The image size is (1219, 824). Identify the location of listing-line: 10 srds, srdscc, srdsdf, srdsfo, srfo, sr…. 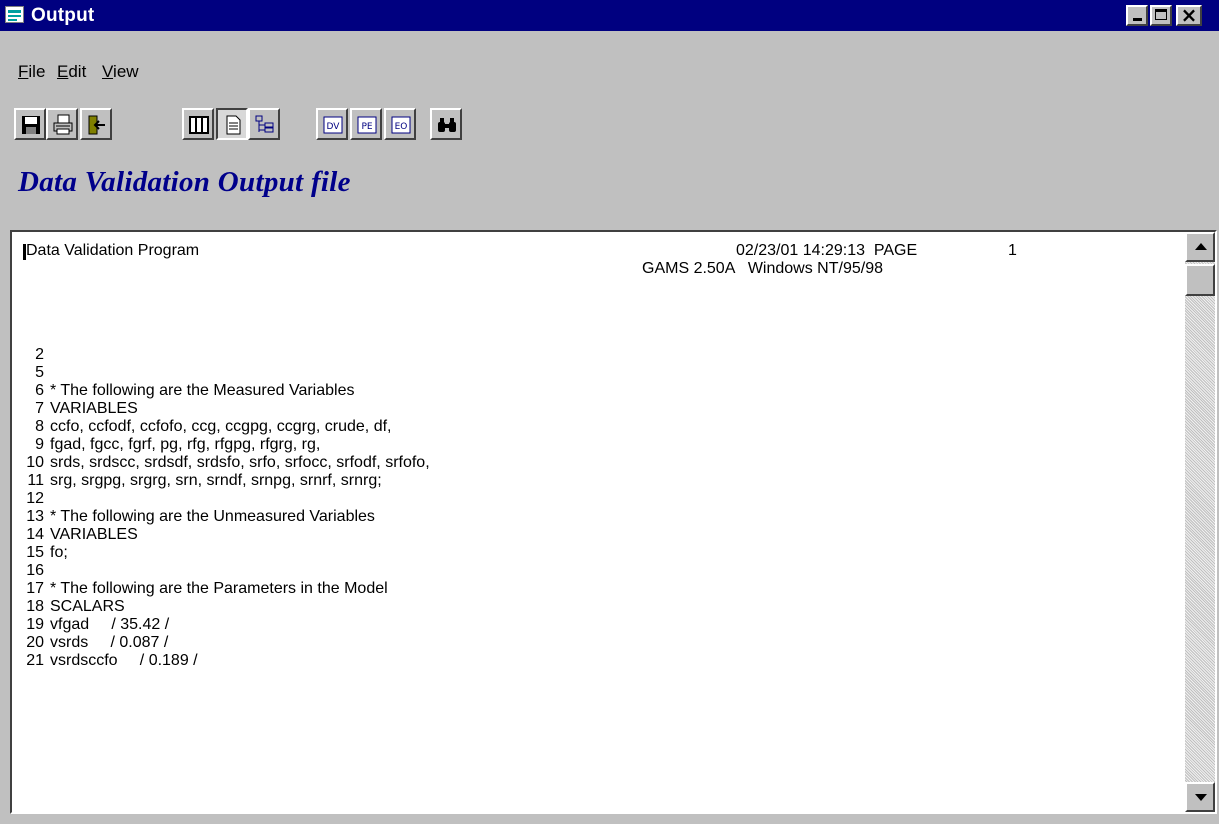
(226, 463).